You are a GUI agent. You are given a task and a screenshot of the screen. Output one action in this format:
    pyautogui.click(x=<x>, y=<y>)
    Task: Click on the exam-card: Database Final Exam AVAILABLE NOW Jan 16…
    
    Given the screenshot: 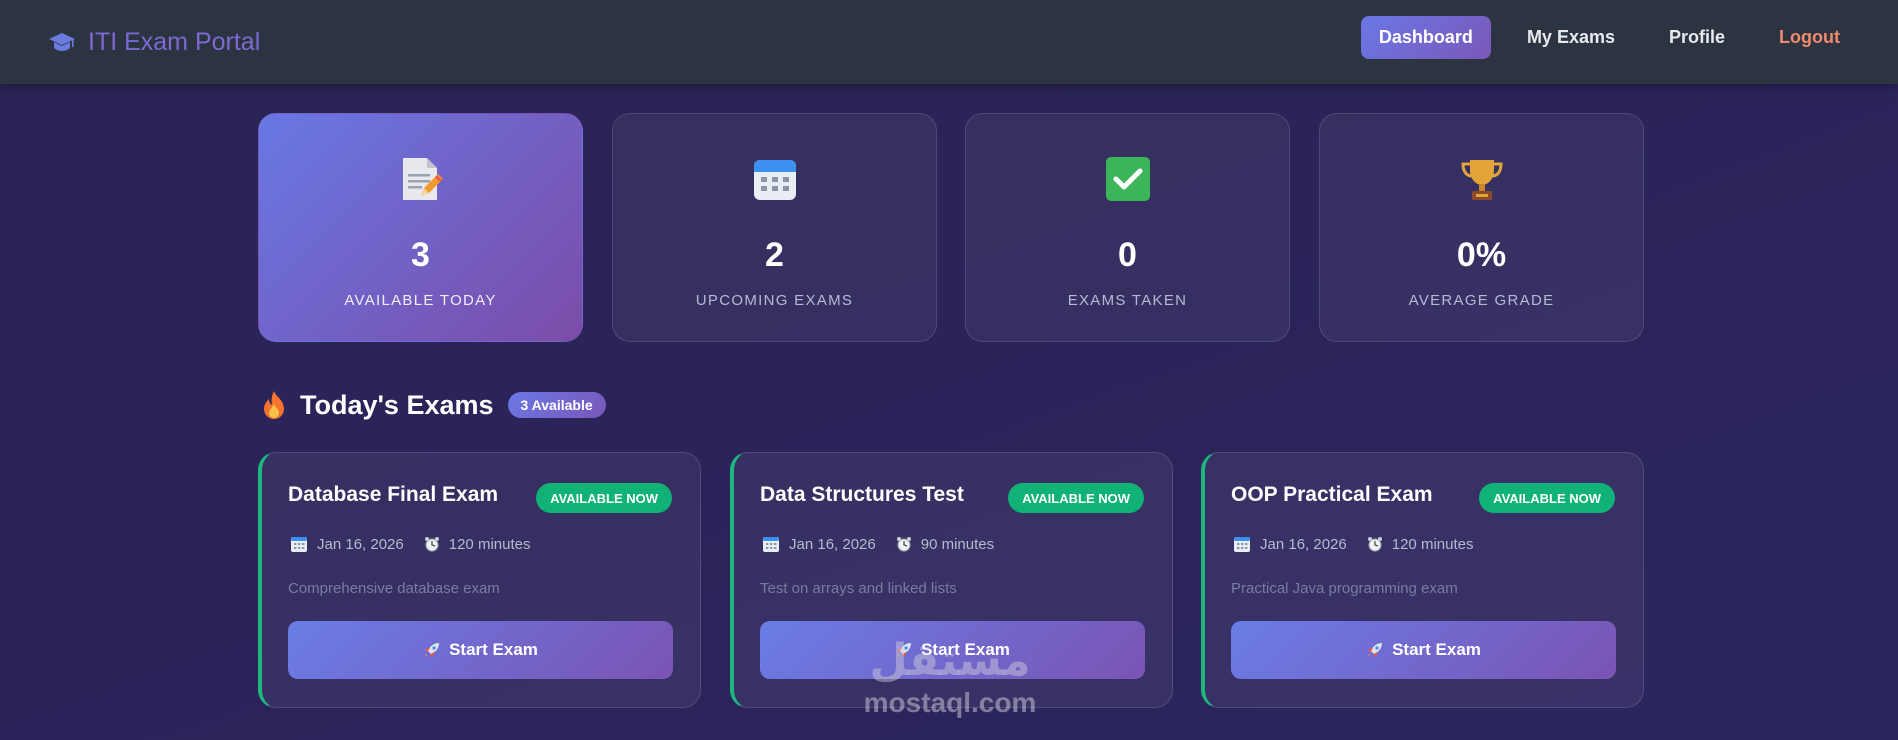 What is the action you would take?
    pyautogui.click(x=479, y=580)
    